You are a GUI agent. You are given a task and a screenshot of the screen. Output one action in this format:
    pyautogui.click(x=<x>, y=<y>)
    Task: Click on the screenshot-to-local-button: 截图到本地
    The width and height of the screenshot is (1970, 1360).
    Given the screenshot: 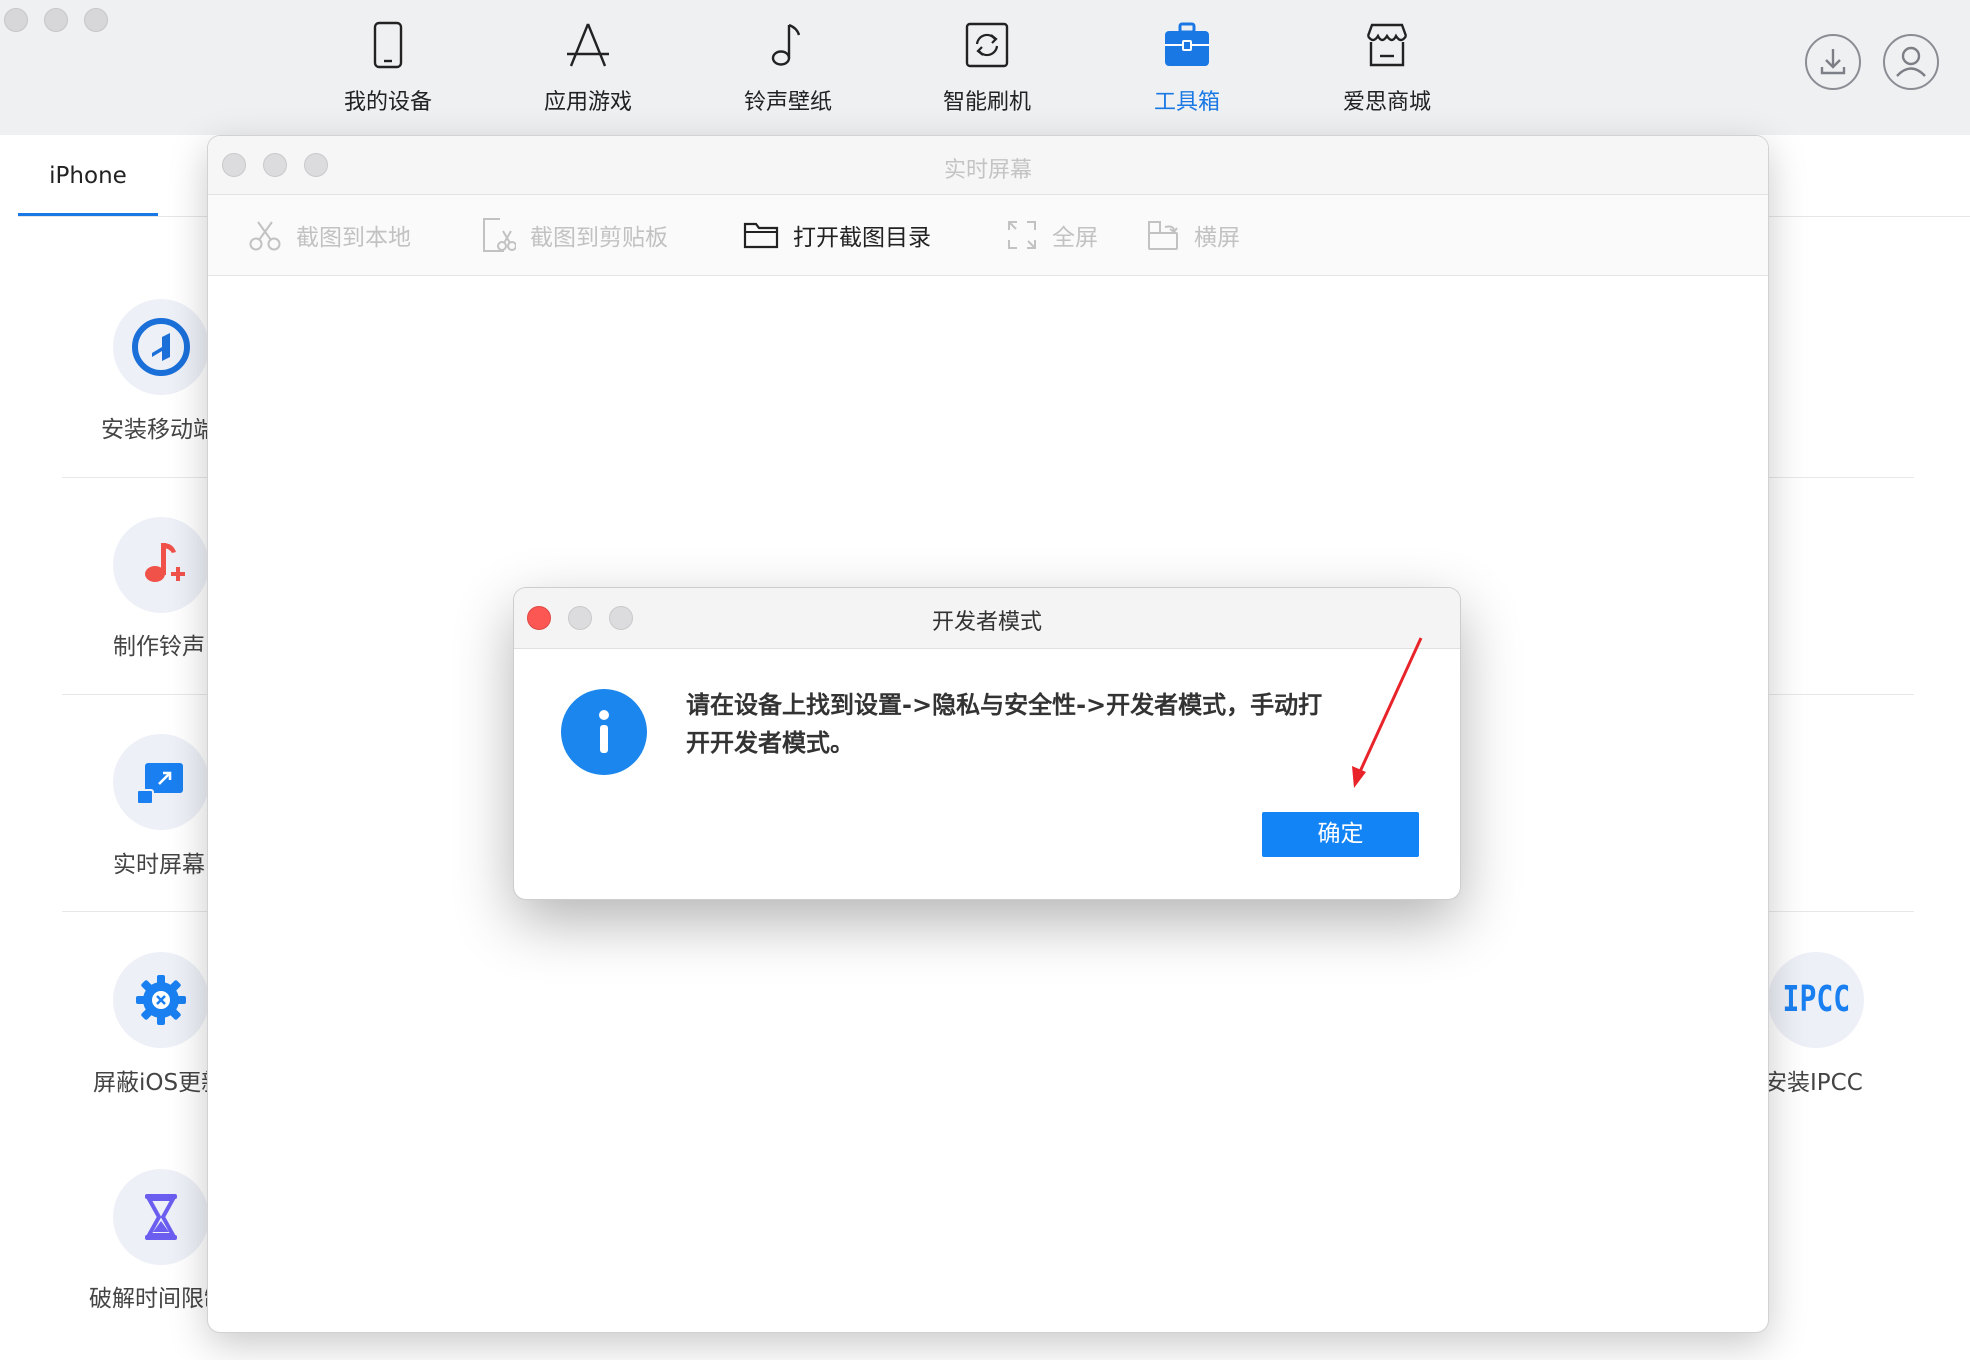 What is the action you would take?
    pyautogui.click(x=329, y=235)
    